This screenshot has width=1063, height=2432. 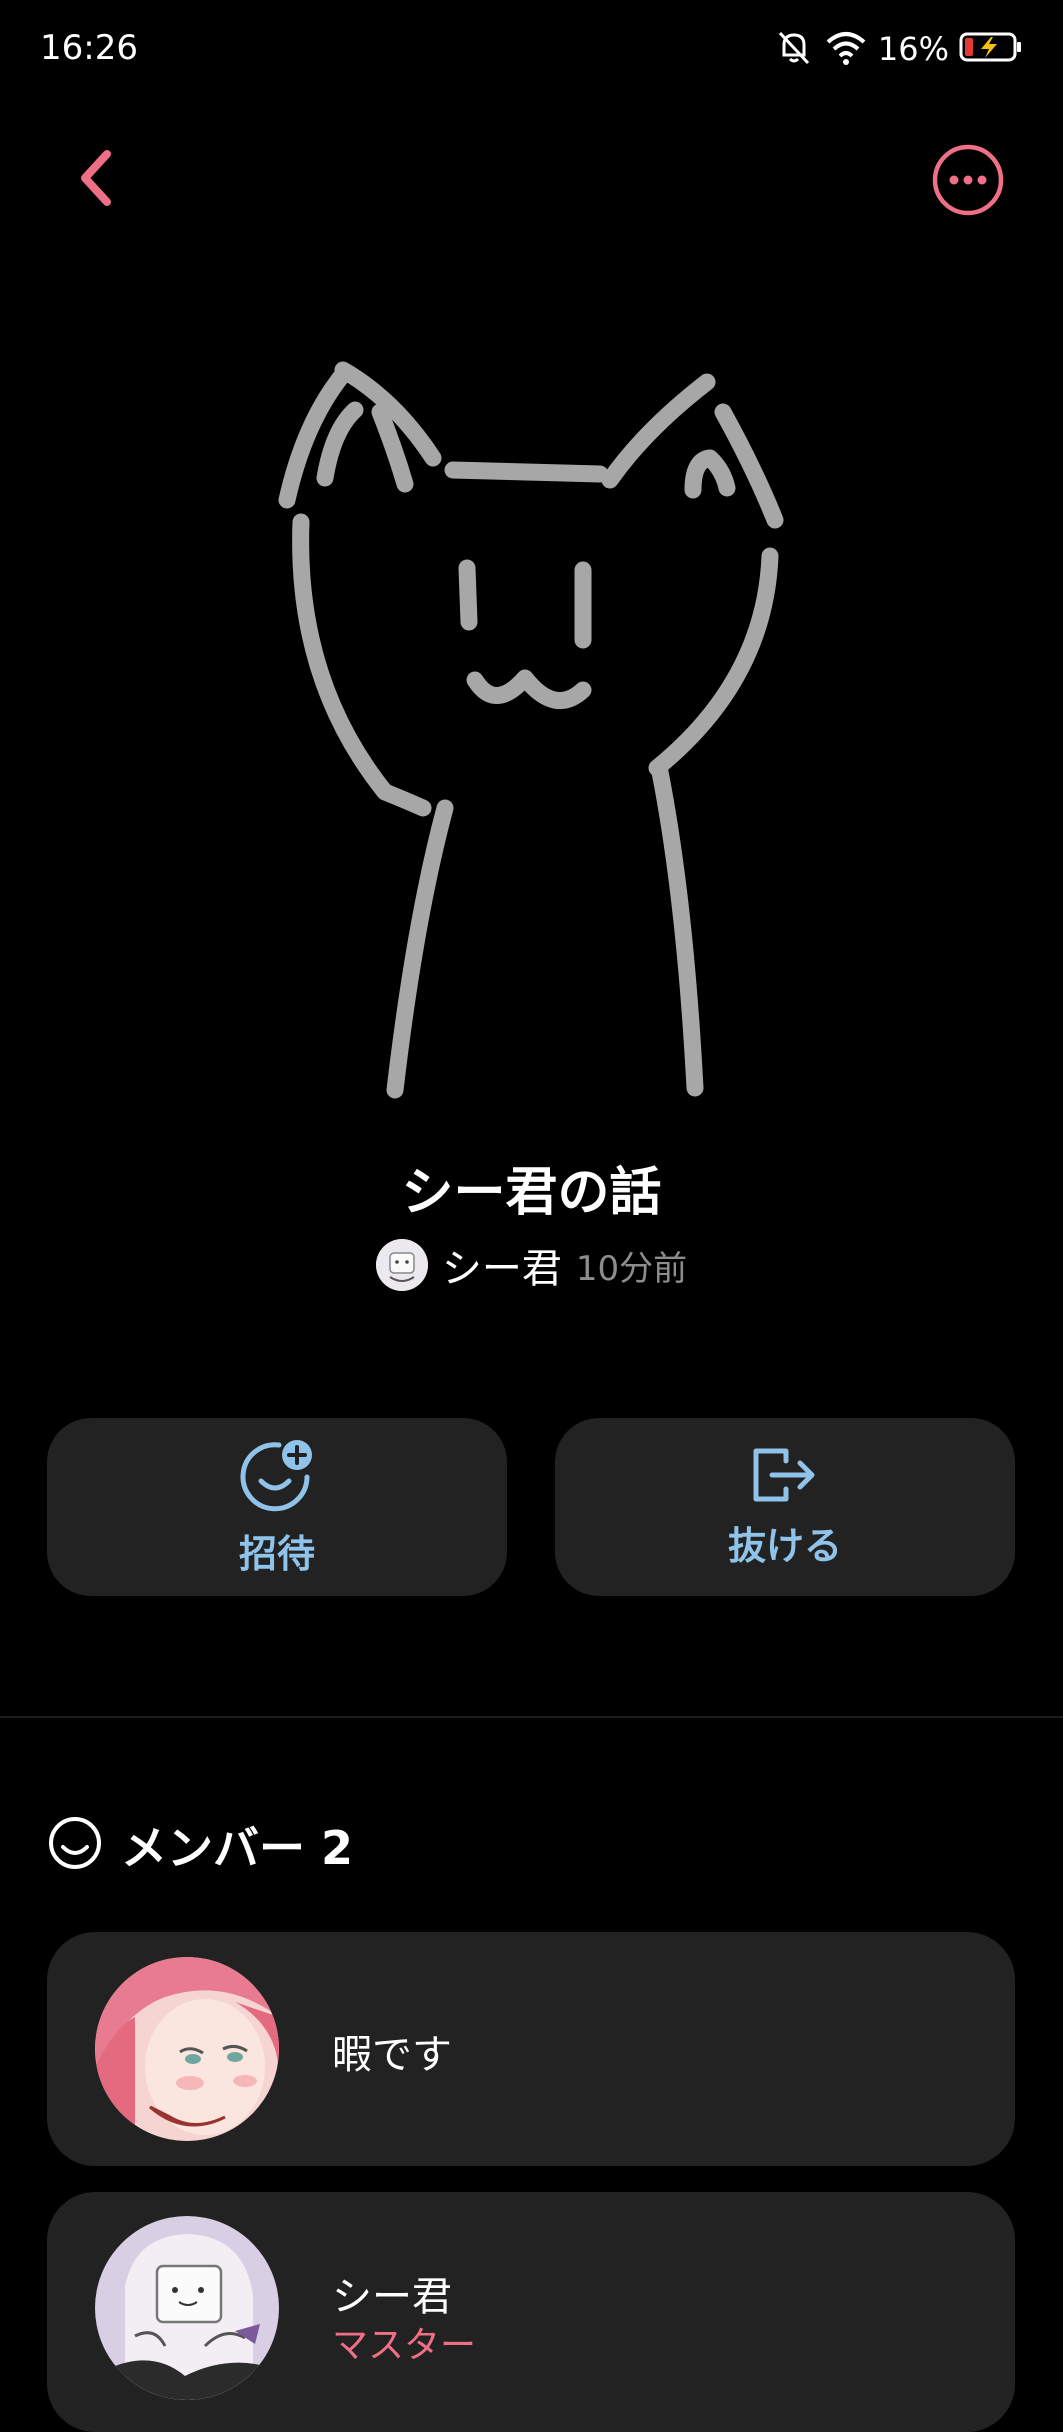 What do you see at coordinates (784, 1545) in the screenshot?
I see `leave-label: 抜ける` at bounding box center [784, 1545].